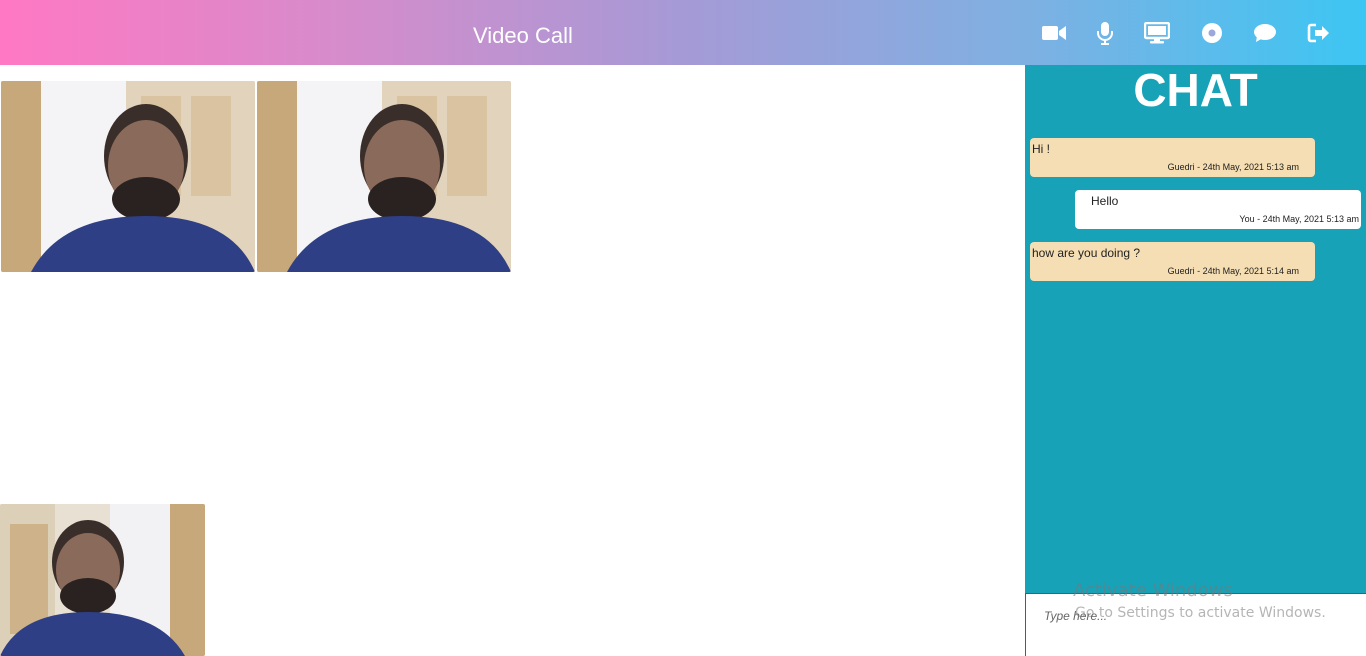 The width and height of the screenshot is (1366, 656). I want to click on local-video-preview, so click(102, 580).